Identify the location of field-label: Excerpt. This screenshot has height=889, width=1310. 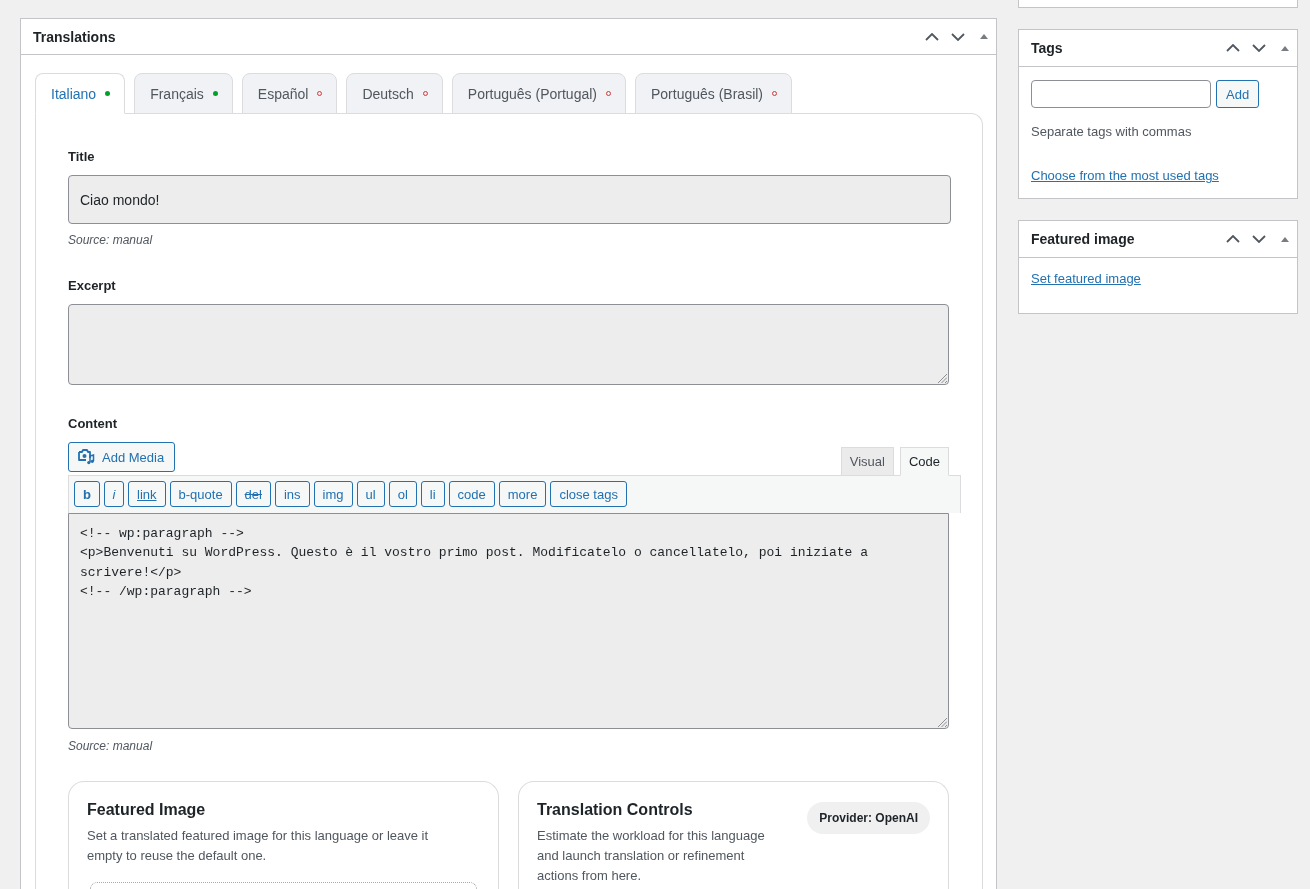
(92, 286).